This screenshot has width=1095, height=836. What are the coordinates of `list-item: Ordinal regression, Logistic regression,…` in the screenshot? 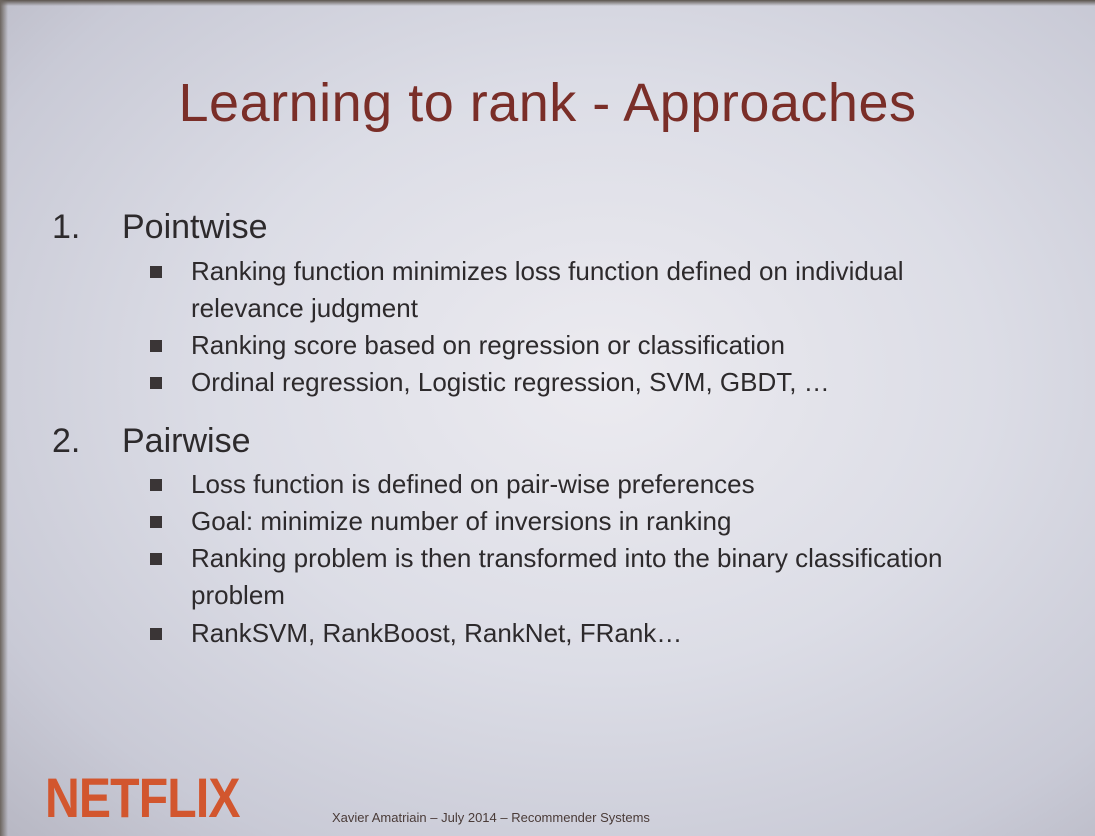 It's located at (580, 382).